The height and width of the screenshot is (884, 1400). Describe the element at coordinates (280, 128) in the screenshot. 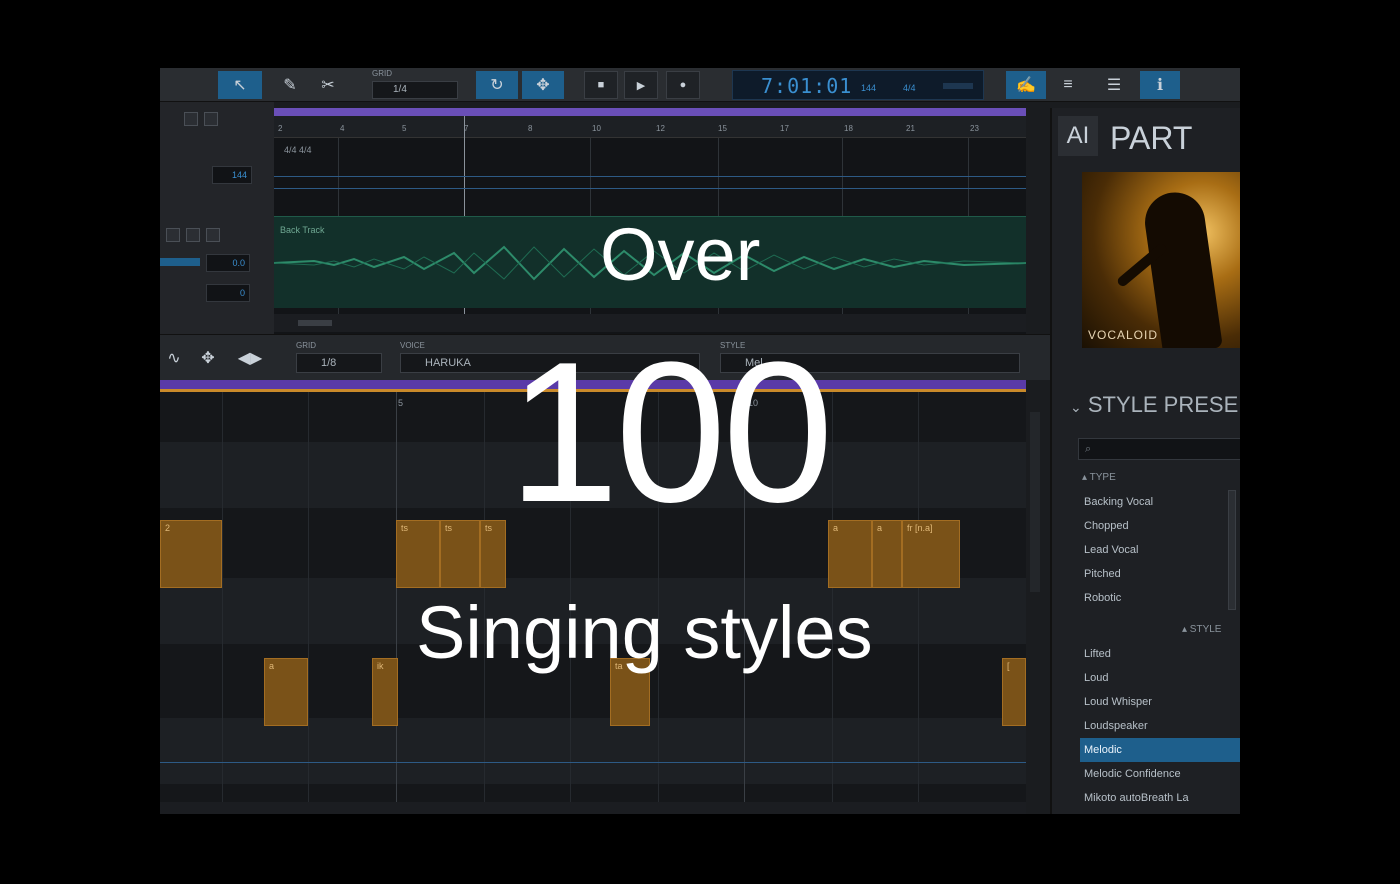

I see `ruler-tick: 2` at that location.